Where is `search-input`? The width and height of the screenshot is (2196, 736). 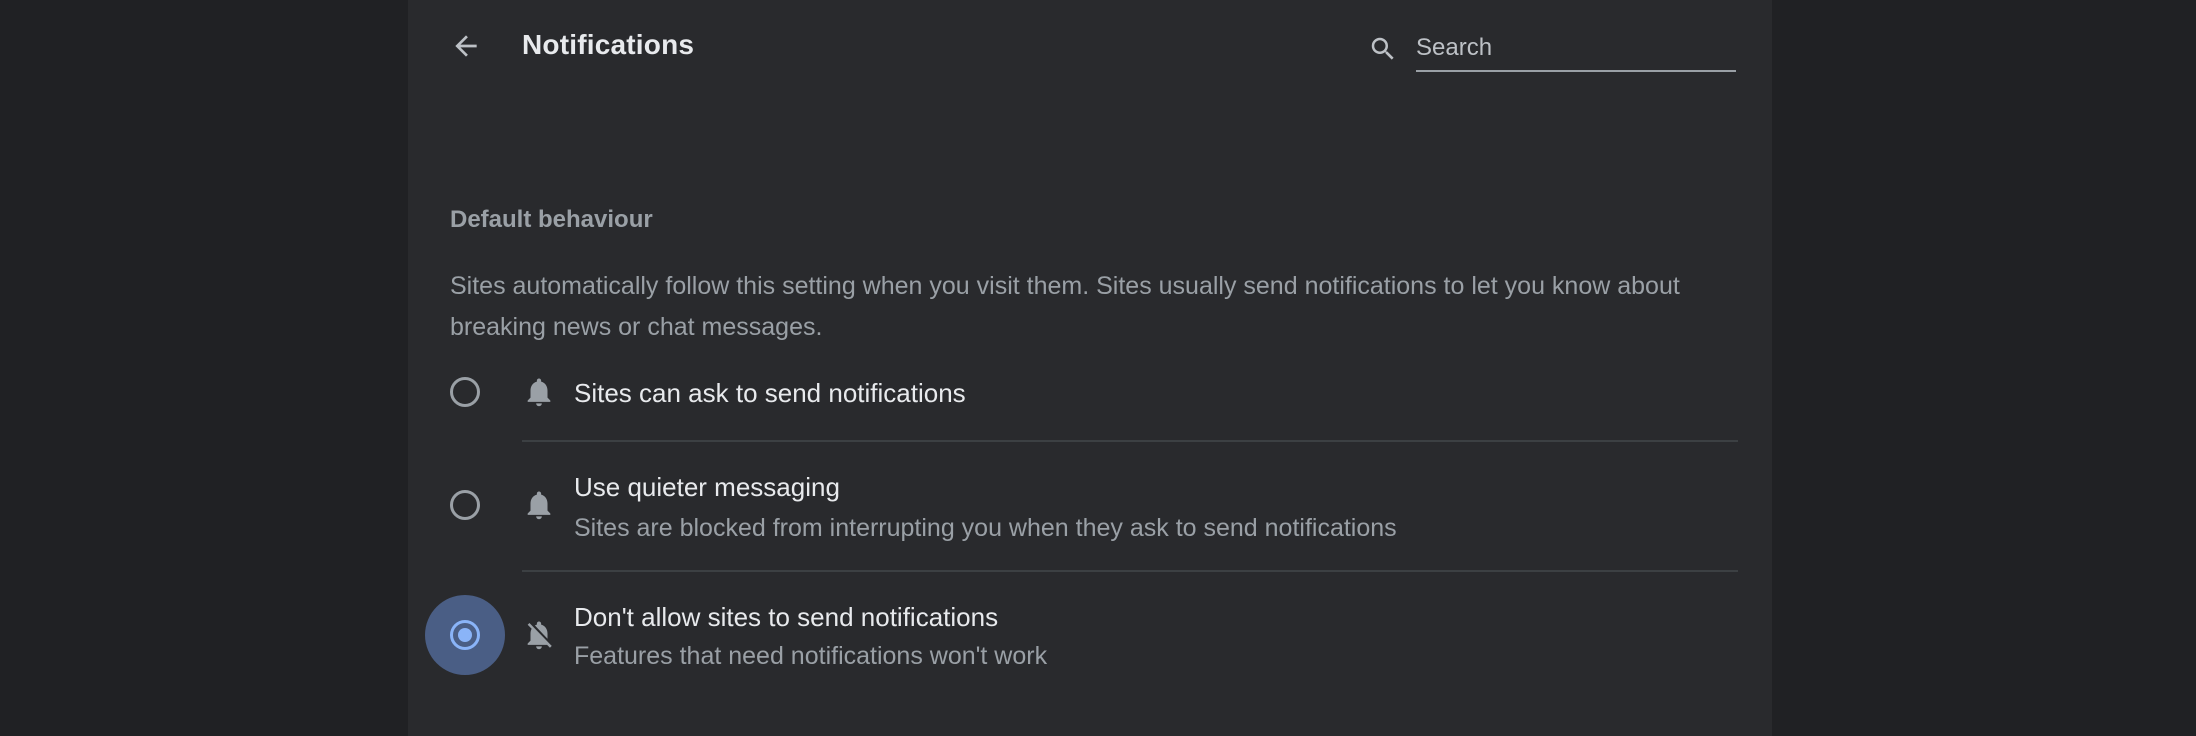
search-input is located at coordinates (1576, 49).